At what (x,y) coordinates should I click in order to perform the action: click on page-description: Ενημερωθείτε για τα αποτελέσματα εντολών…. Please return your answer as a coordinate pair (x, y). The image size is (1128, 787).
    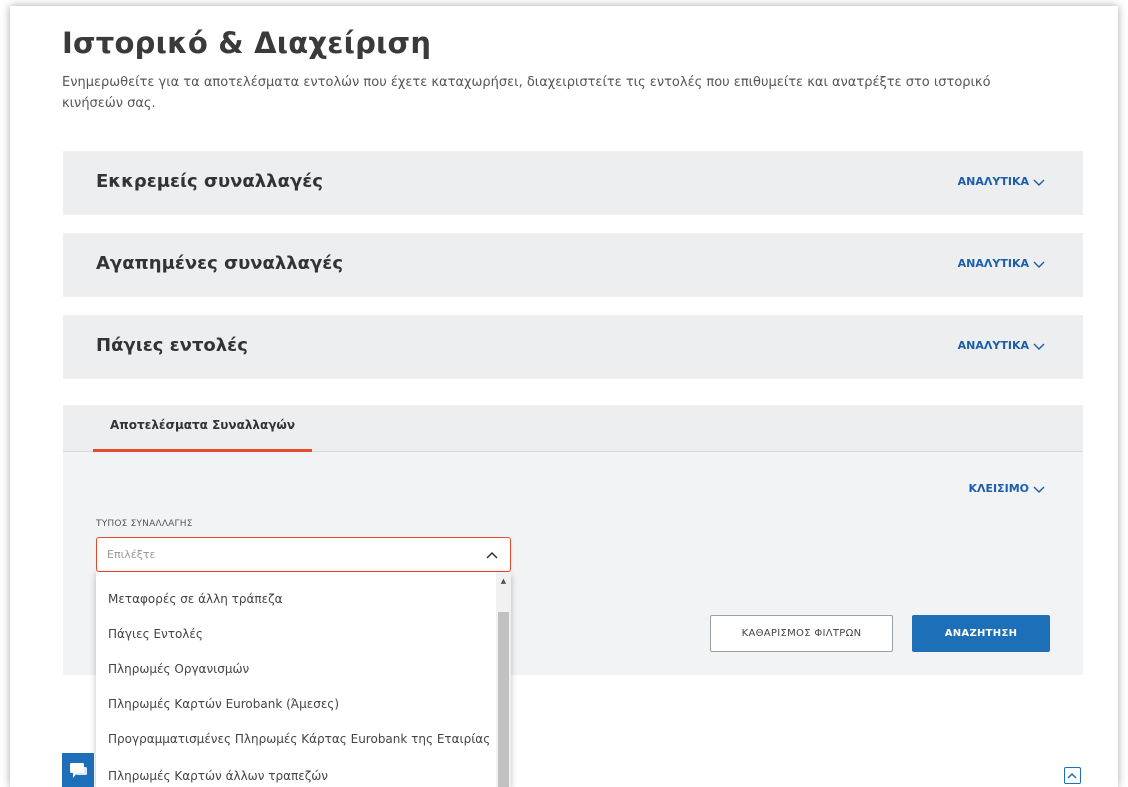
    Looking at the image, I should click on (526, 93).